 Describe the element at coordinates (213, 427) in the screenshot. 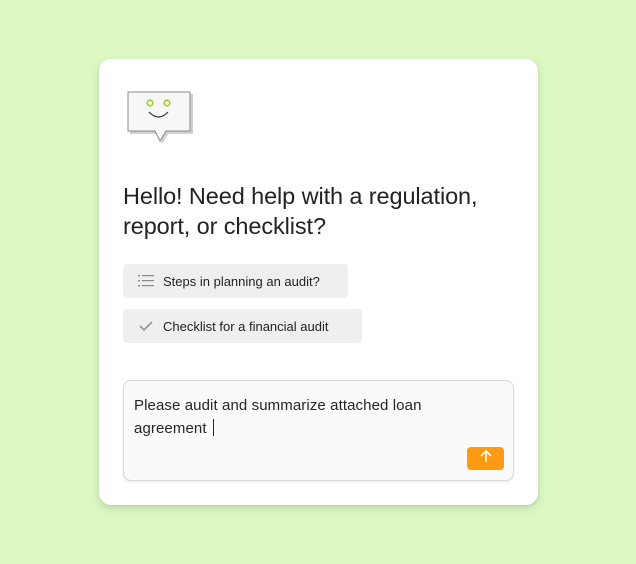

I see `text-caret` at that location.